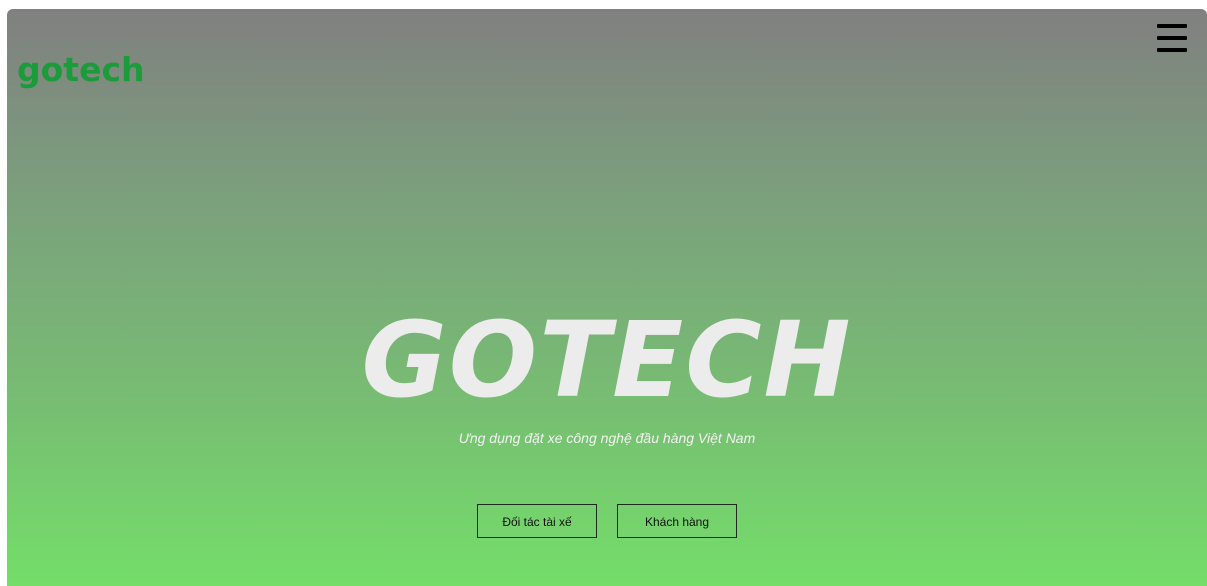 This screenshot has height=586, width=1207. I want to click on svg-text: gotech, so click(81, 70).